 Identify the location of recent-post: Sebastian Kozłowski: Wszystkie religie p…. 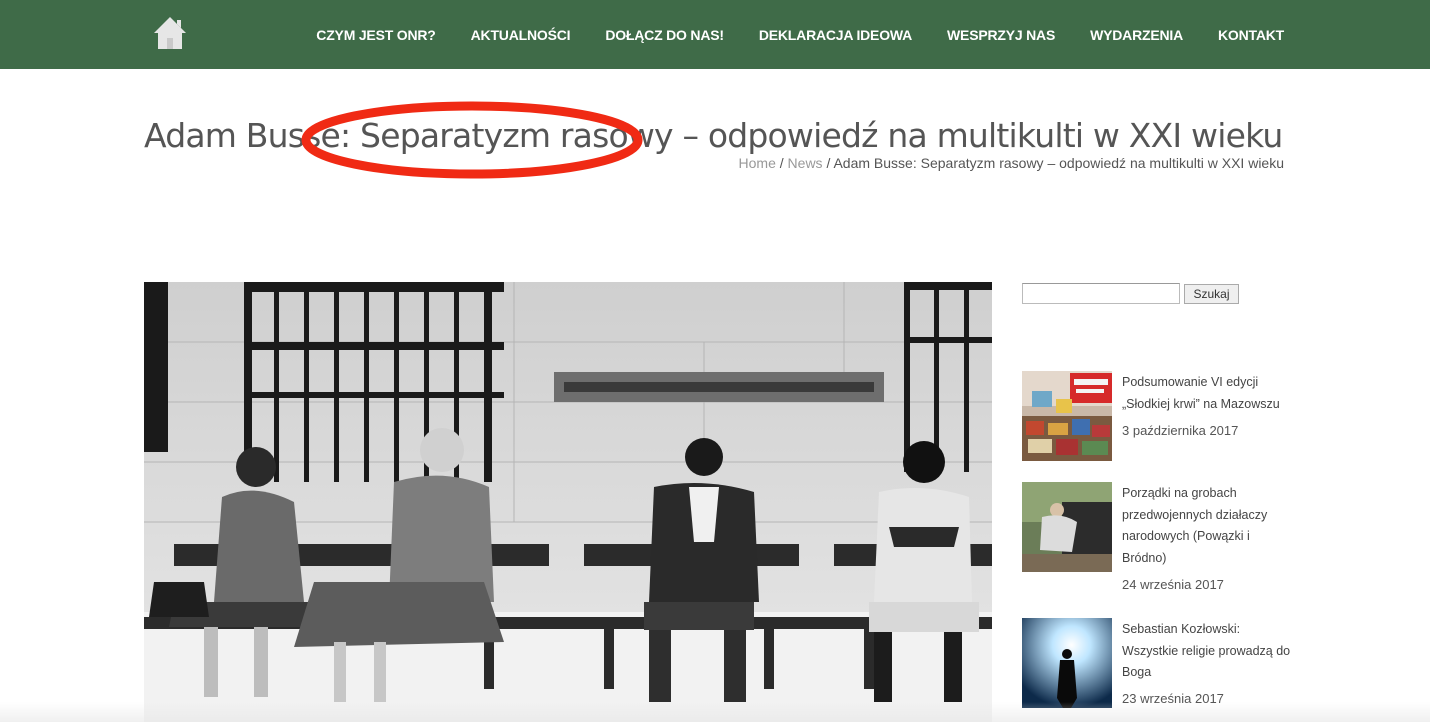
(1157, 668).